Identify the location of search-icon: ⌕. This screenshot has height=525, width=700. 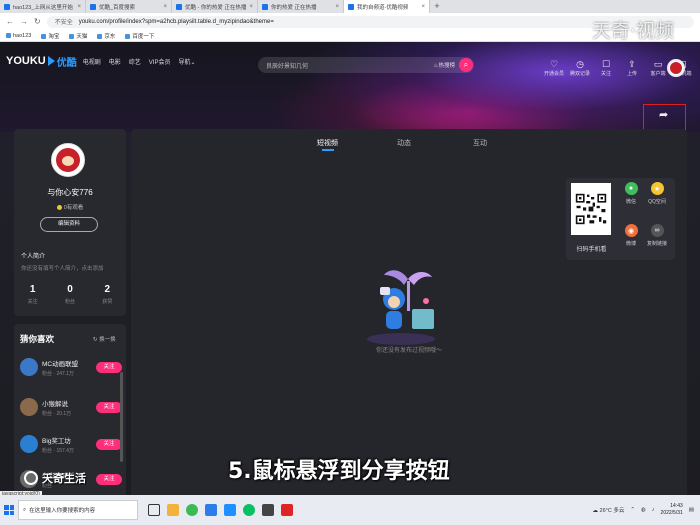
(466, 64).